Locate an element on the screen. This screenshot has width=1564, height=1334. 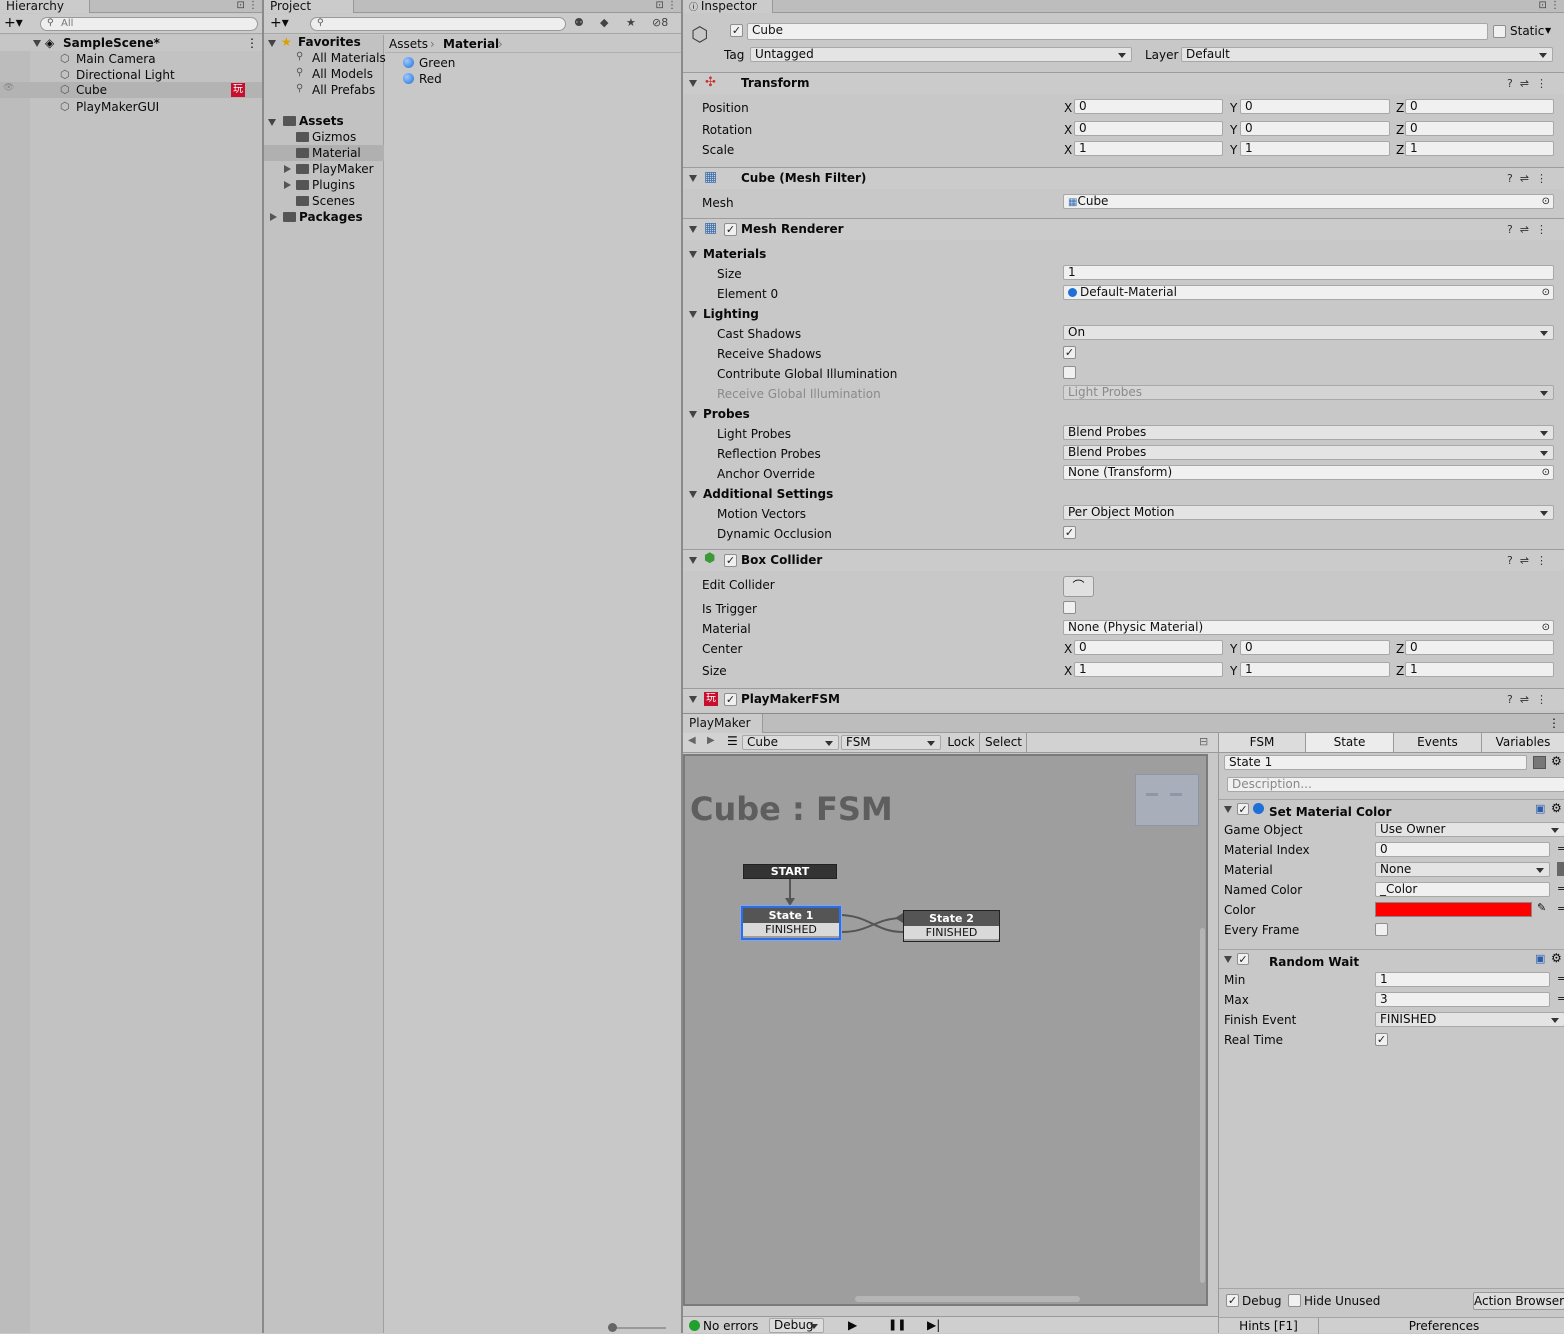
position-z-field: 0 is located at coordinates (1479, 106).